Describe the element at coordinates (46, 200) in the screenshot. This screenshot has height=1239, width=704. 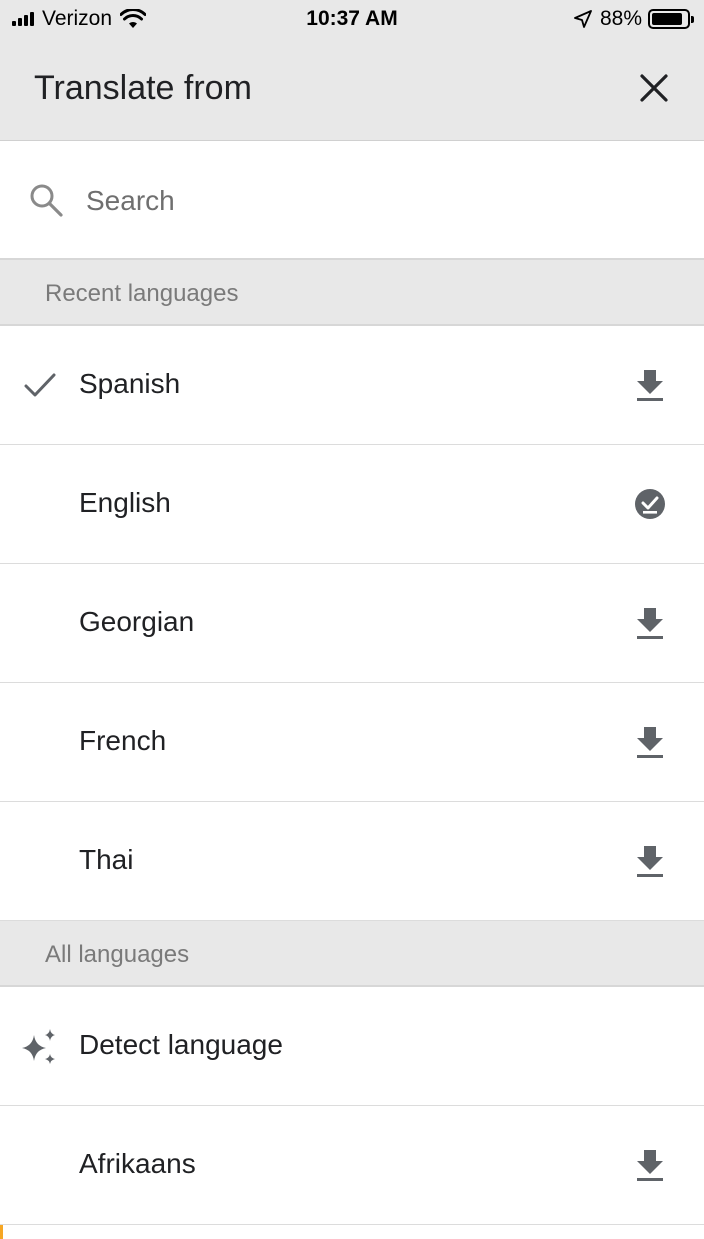
I see `search-icon` at that location.